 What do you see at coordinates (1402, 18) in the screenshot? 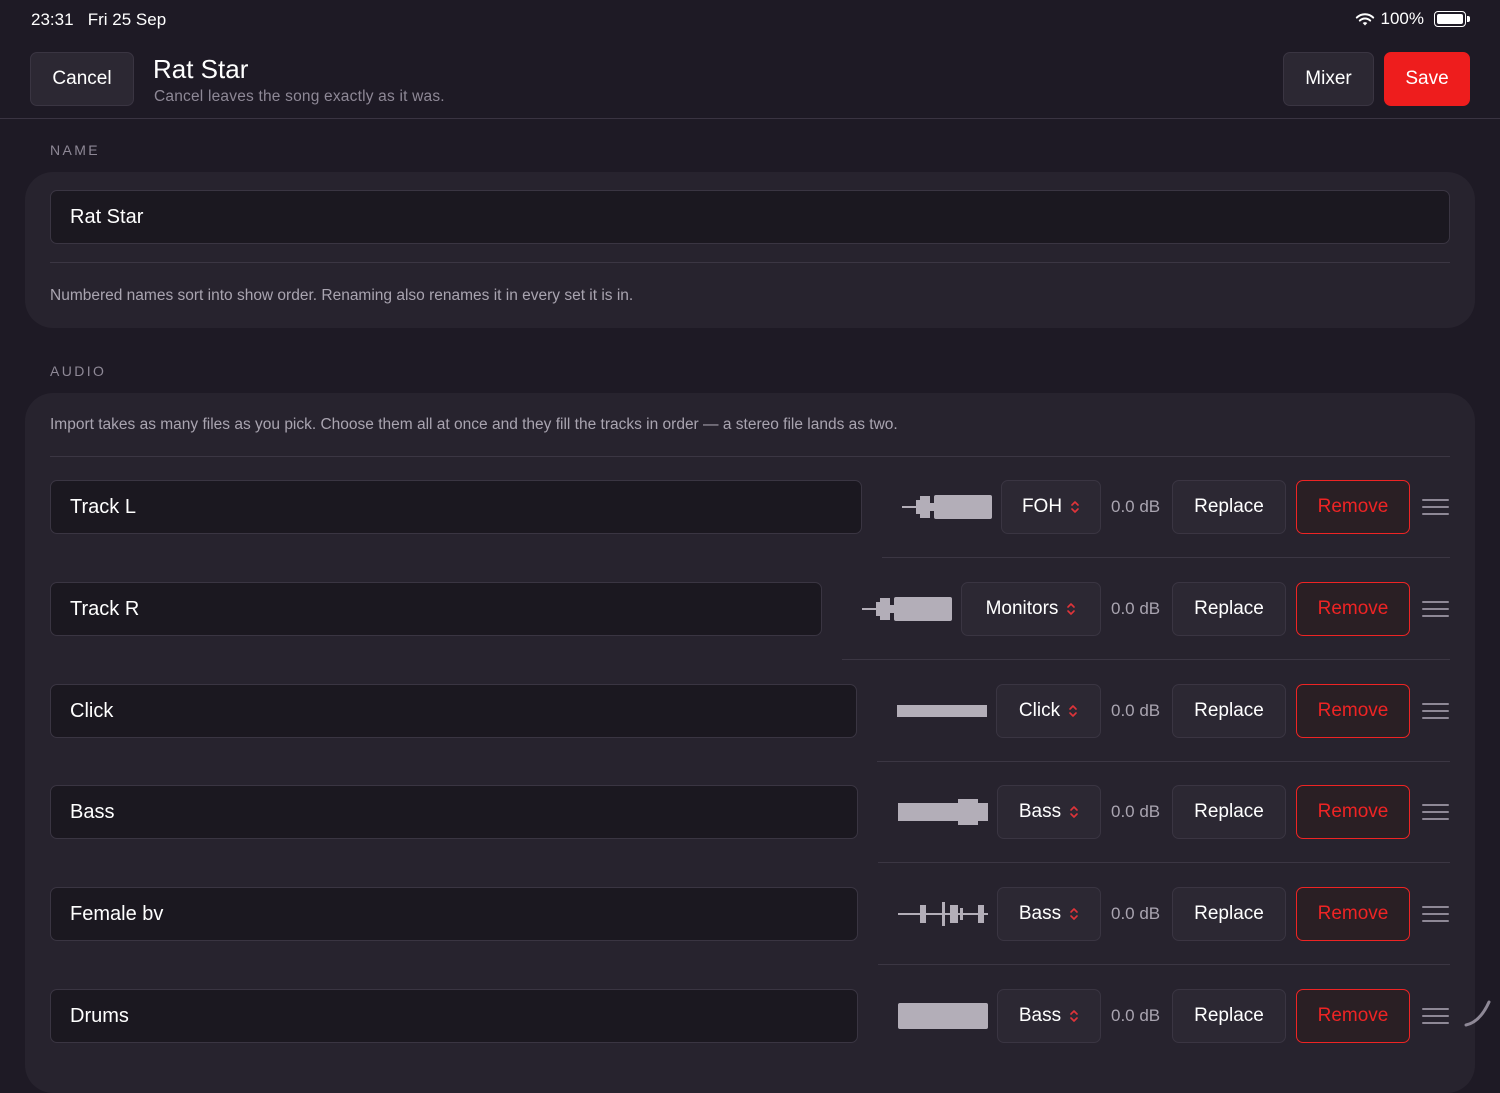
I see `battery-percent: 100%` at bounding box center [1402, 18].